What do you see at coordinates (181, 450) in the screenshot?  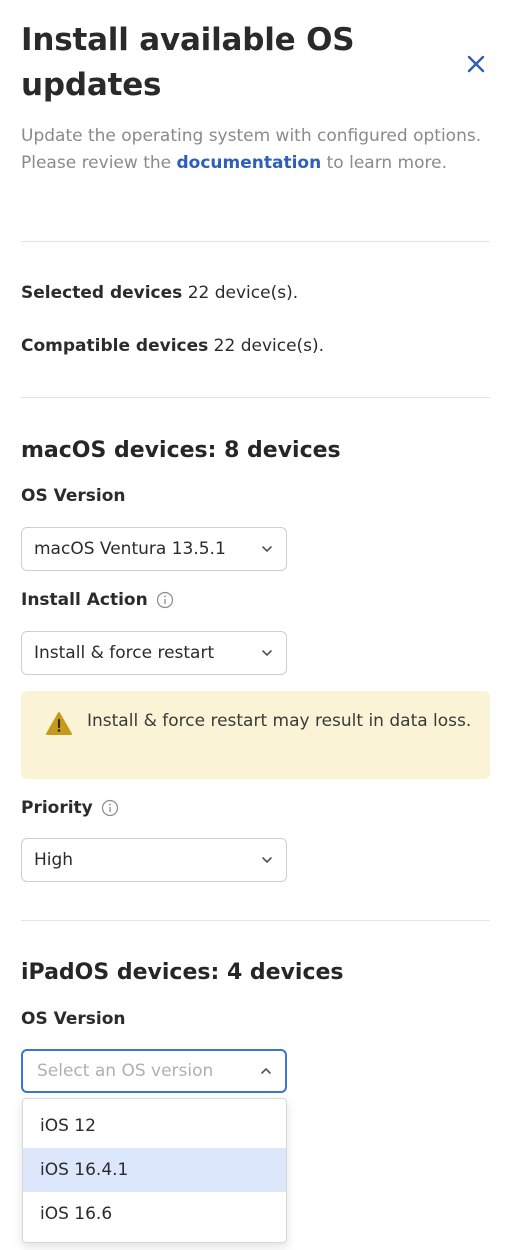 I see `macos-section-heading: macOS devices: 8 devices` at bounding box center [181, 450].